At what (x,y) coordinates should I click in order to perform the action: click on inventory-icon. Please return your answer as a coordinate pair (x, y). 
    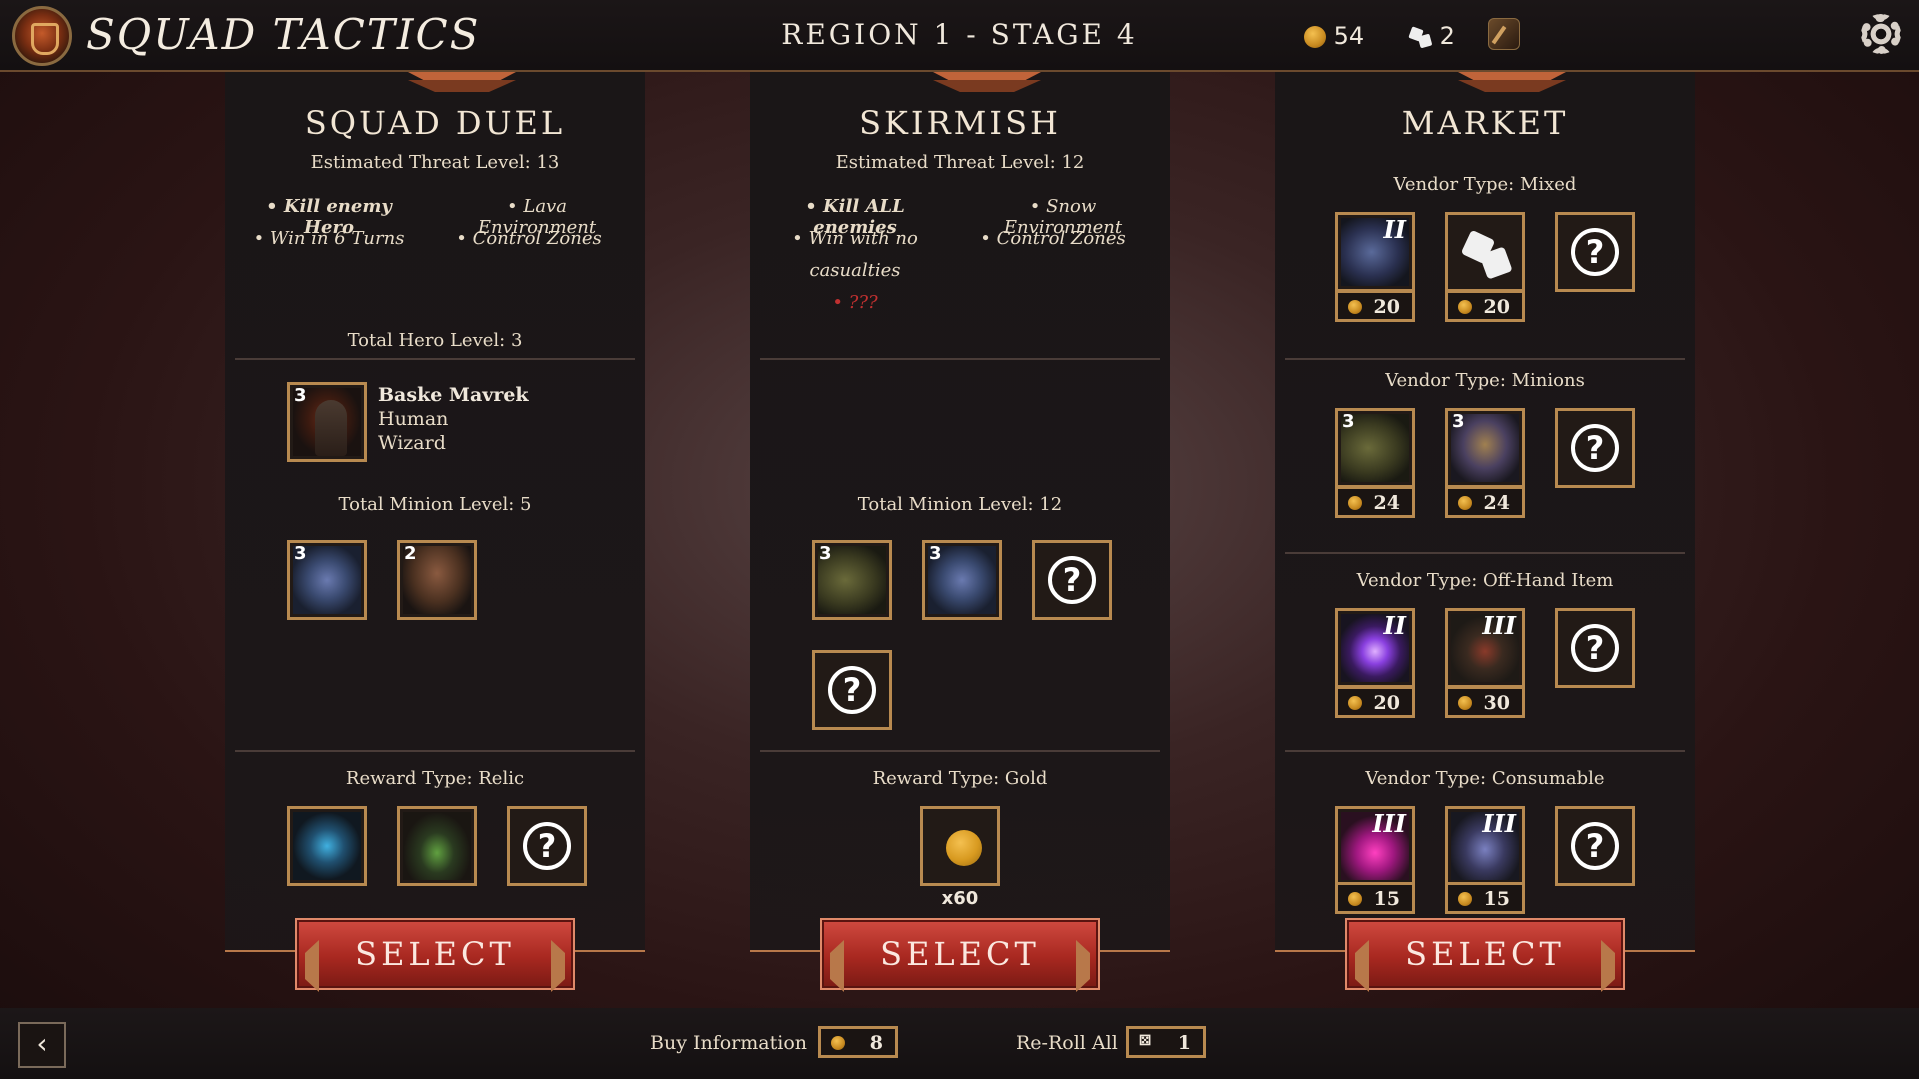
    Looking at the image, I should click on (1504, 34).